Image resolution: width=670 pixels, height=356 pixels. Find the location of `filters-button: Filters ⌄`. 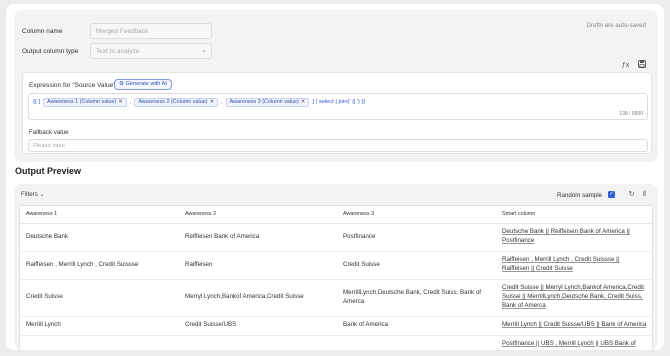

filters-button: Filters ⌄ is located at coordinates (33, 194).